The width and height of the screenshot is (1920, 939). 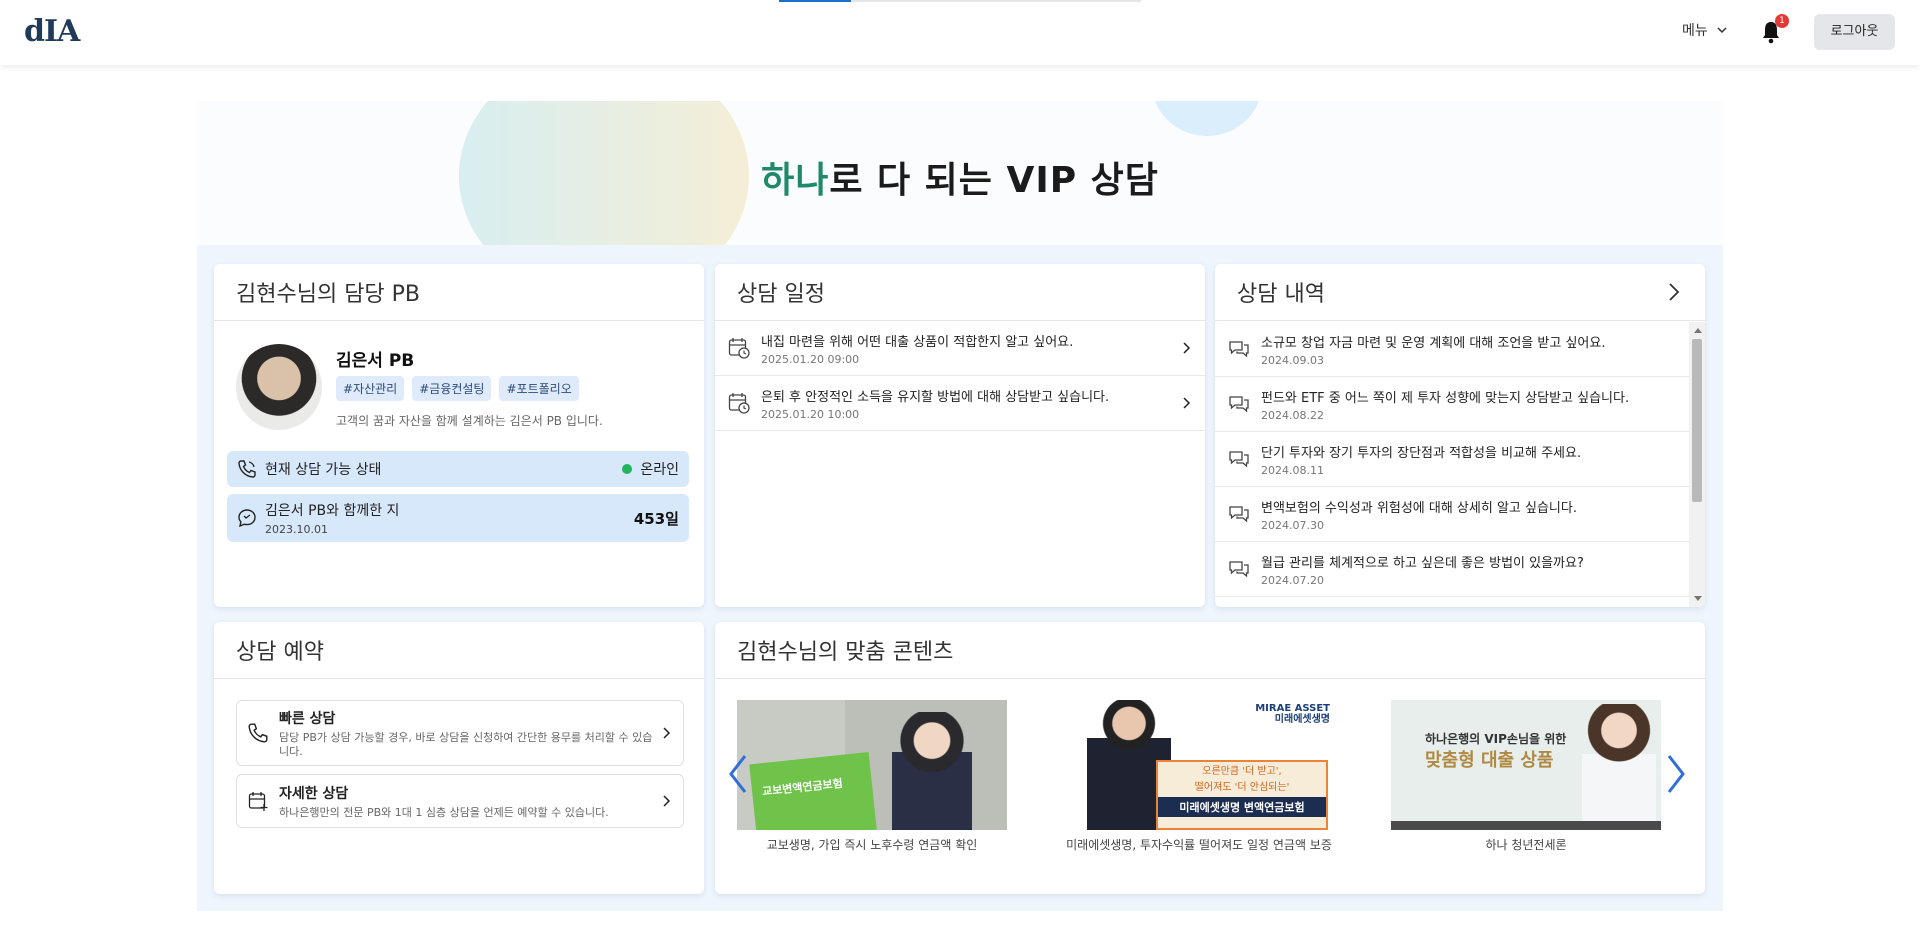 What do you see at coordinates (1419, 508) in the screenshot?
I see `history-title: 변액보험의 수익성과 위험성에 대해 상세히 알고 싶습니다.` at bounding box center [1419, 508].